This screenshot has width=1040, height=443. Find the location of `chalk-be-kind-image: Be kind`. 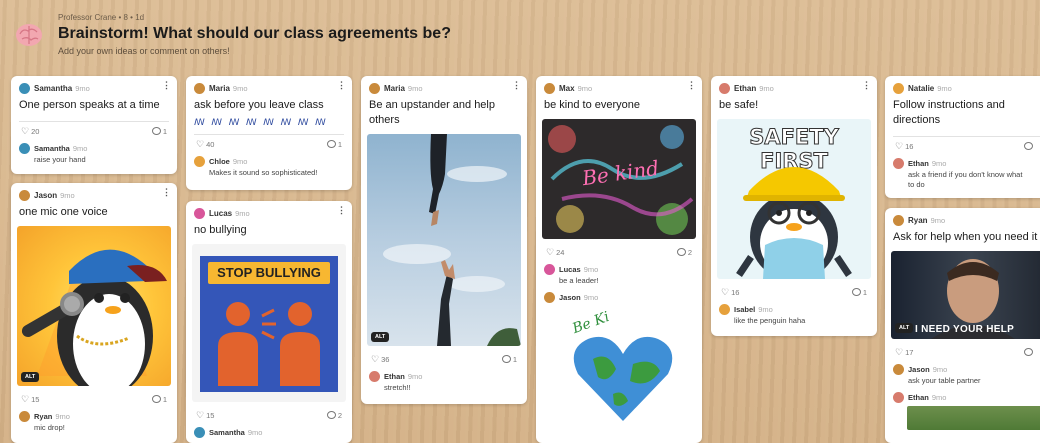

chalk-be-kind-image: Be kind is located at coordinates (619, 179).